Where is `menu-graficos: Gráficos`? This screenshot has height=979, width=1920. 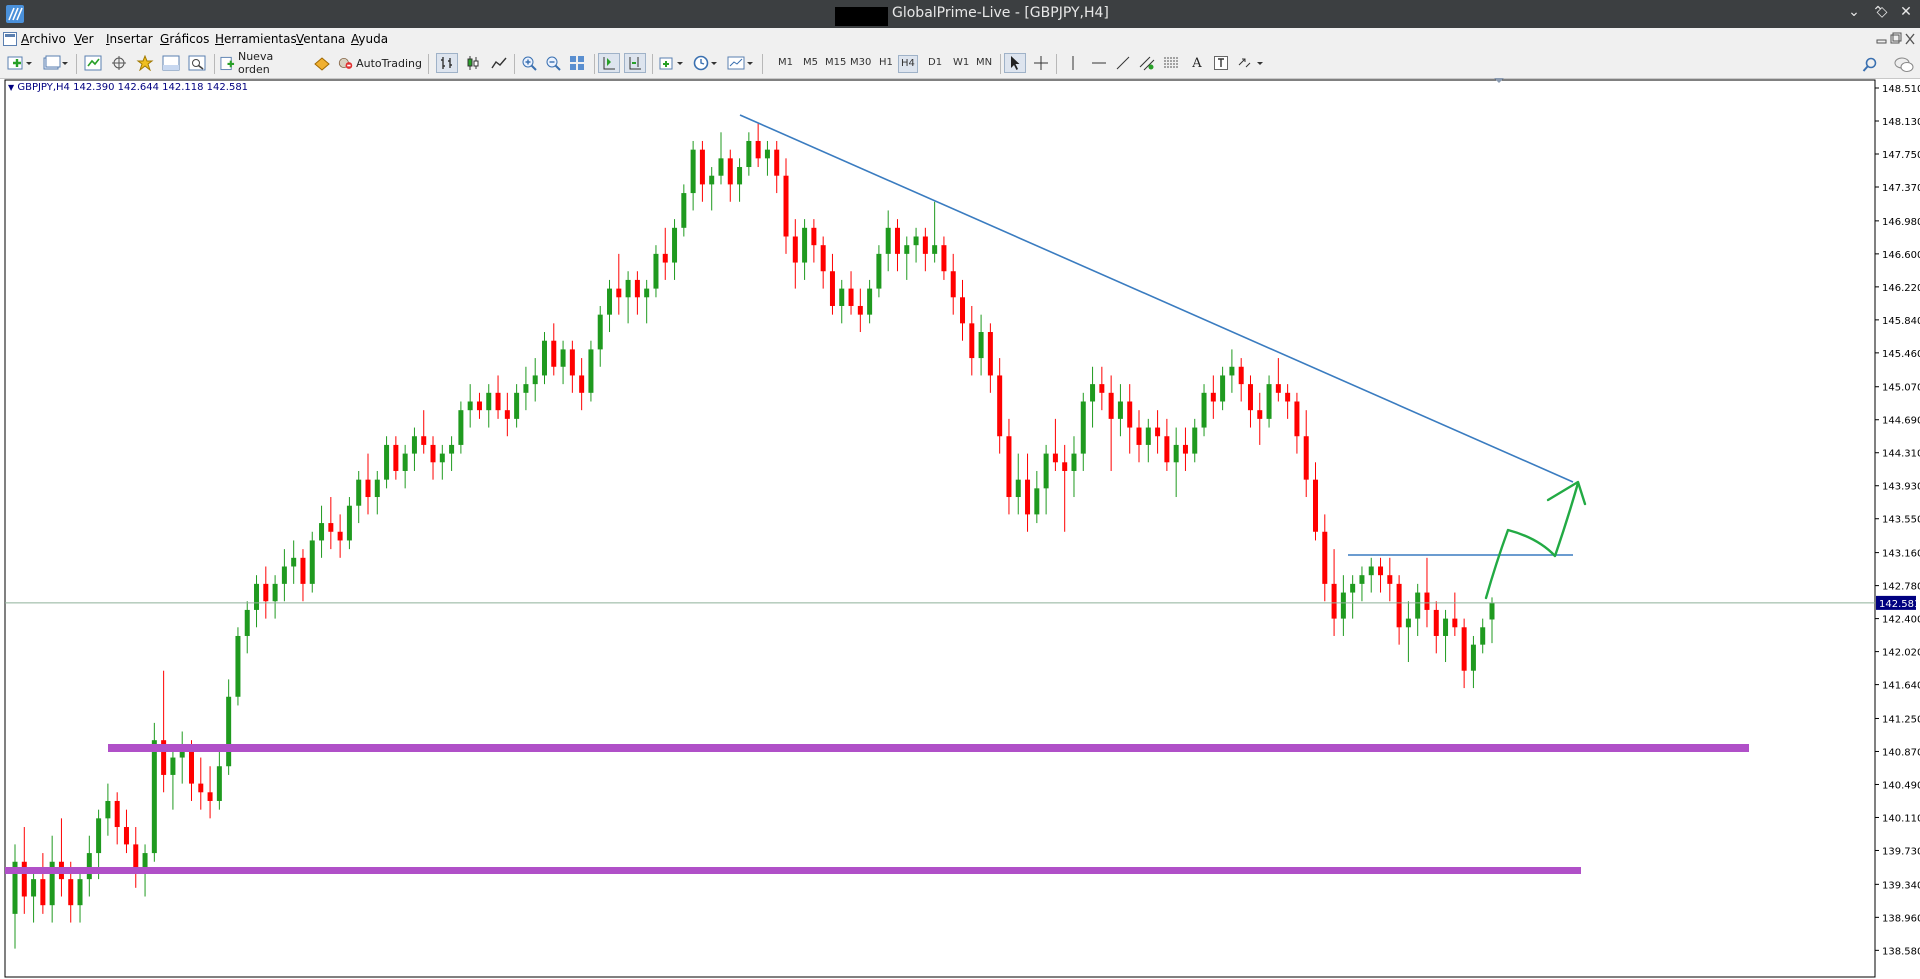
menu-graficos: Gráficos is located at coordinates (184, 39).